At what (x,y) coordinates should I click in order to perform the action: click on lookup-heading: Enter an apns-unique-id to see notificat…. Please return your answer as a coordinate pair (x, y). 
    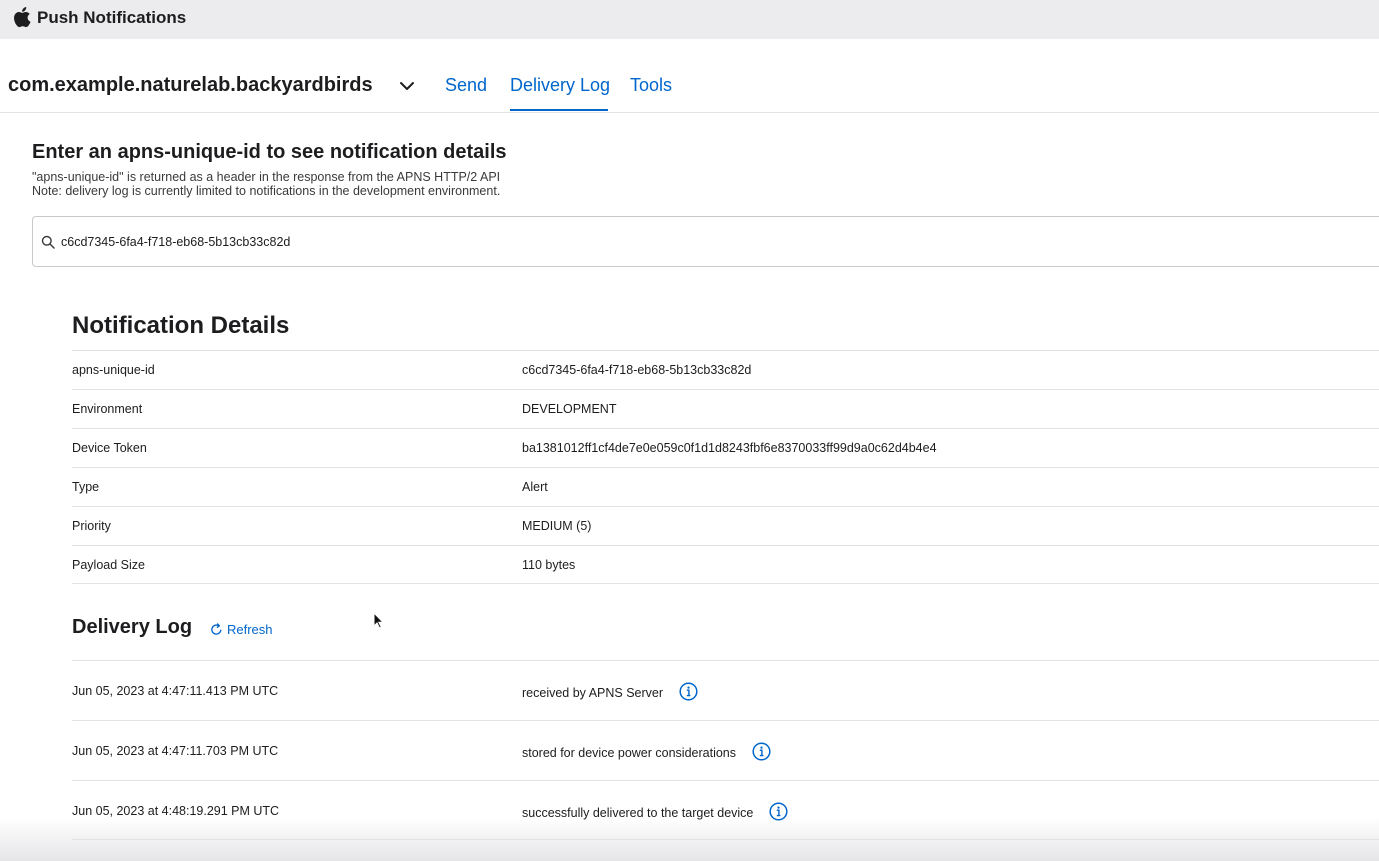
    Looking at the image, I should click on (269, 152).